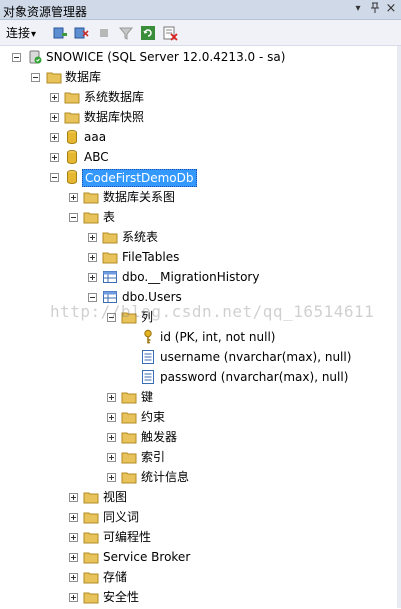  What do you see at coordinates (165, 477) in the screenshot?
I see `statistics-label: 统计信息` at bounding box center [165, 477].